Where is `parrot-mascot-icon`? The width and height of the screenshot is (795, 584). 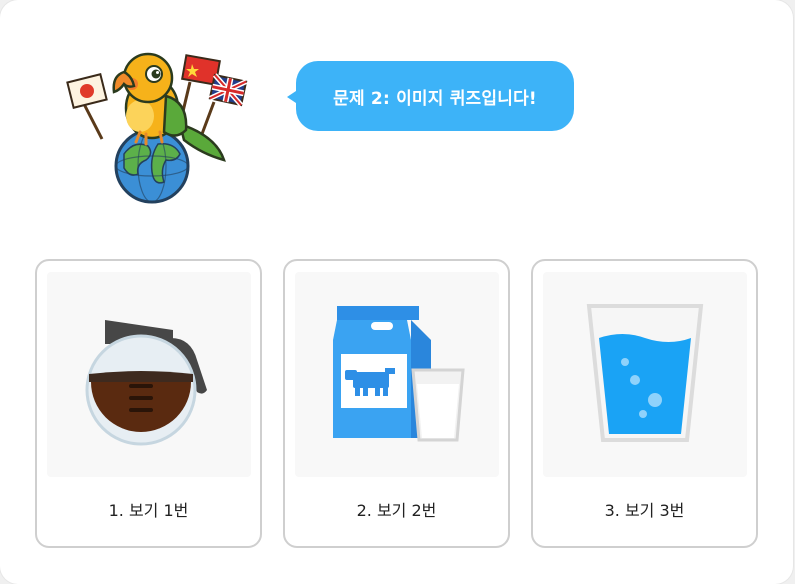
parrot-mascot-icon is located at coordinates (157, 128).